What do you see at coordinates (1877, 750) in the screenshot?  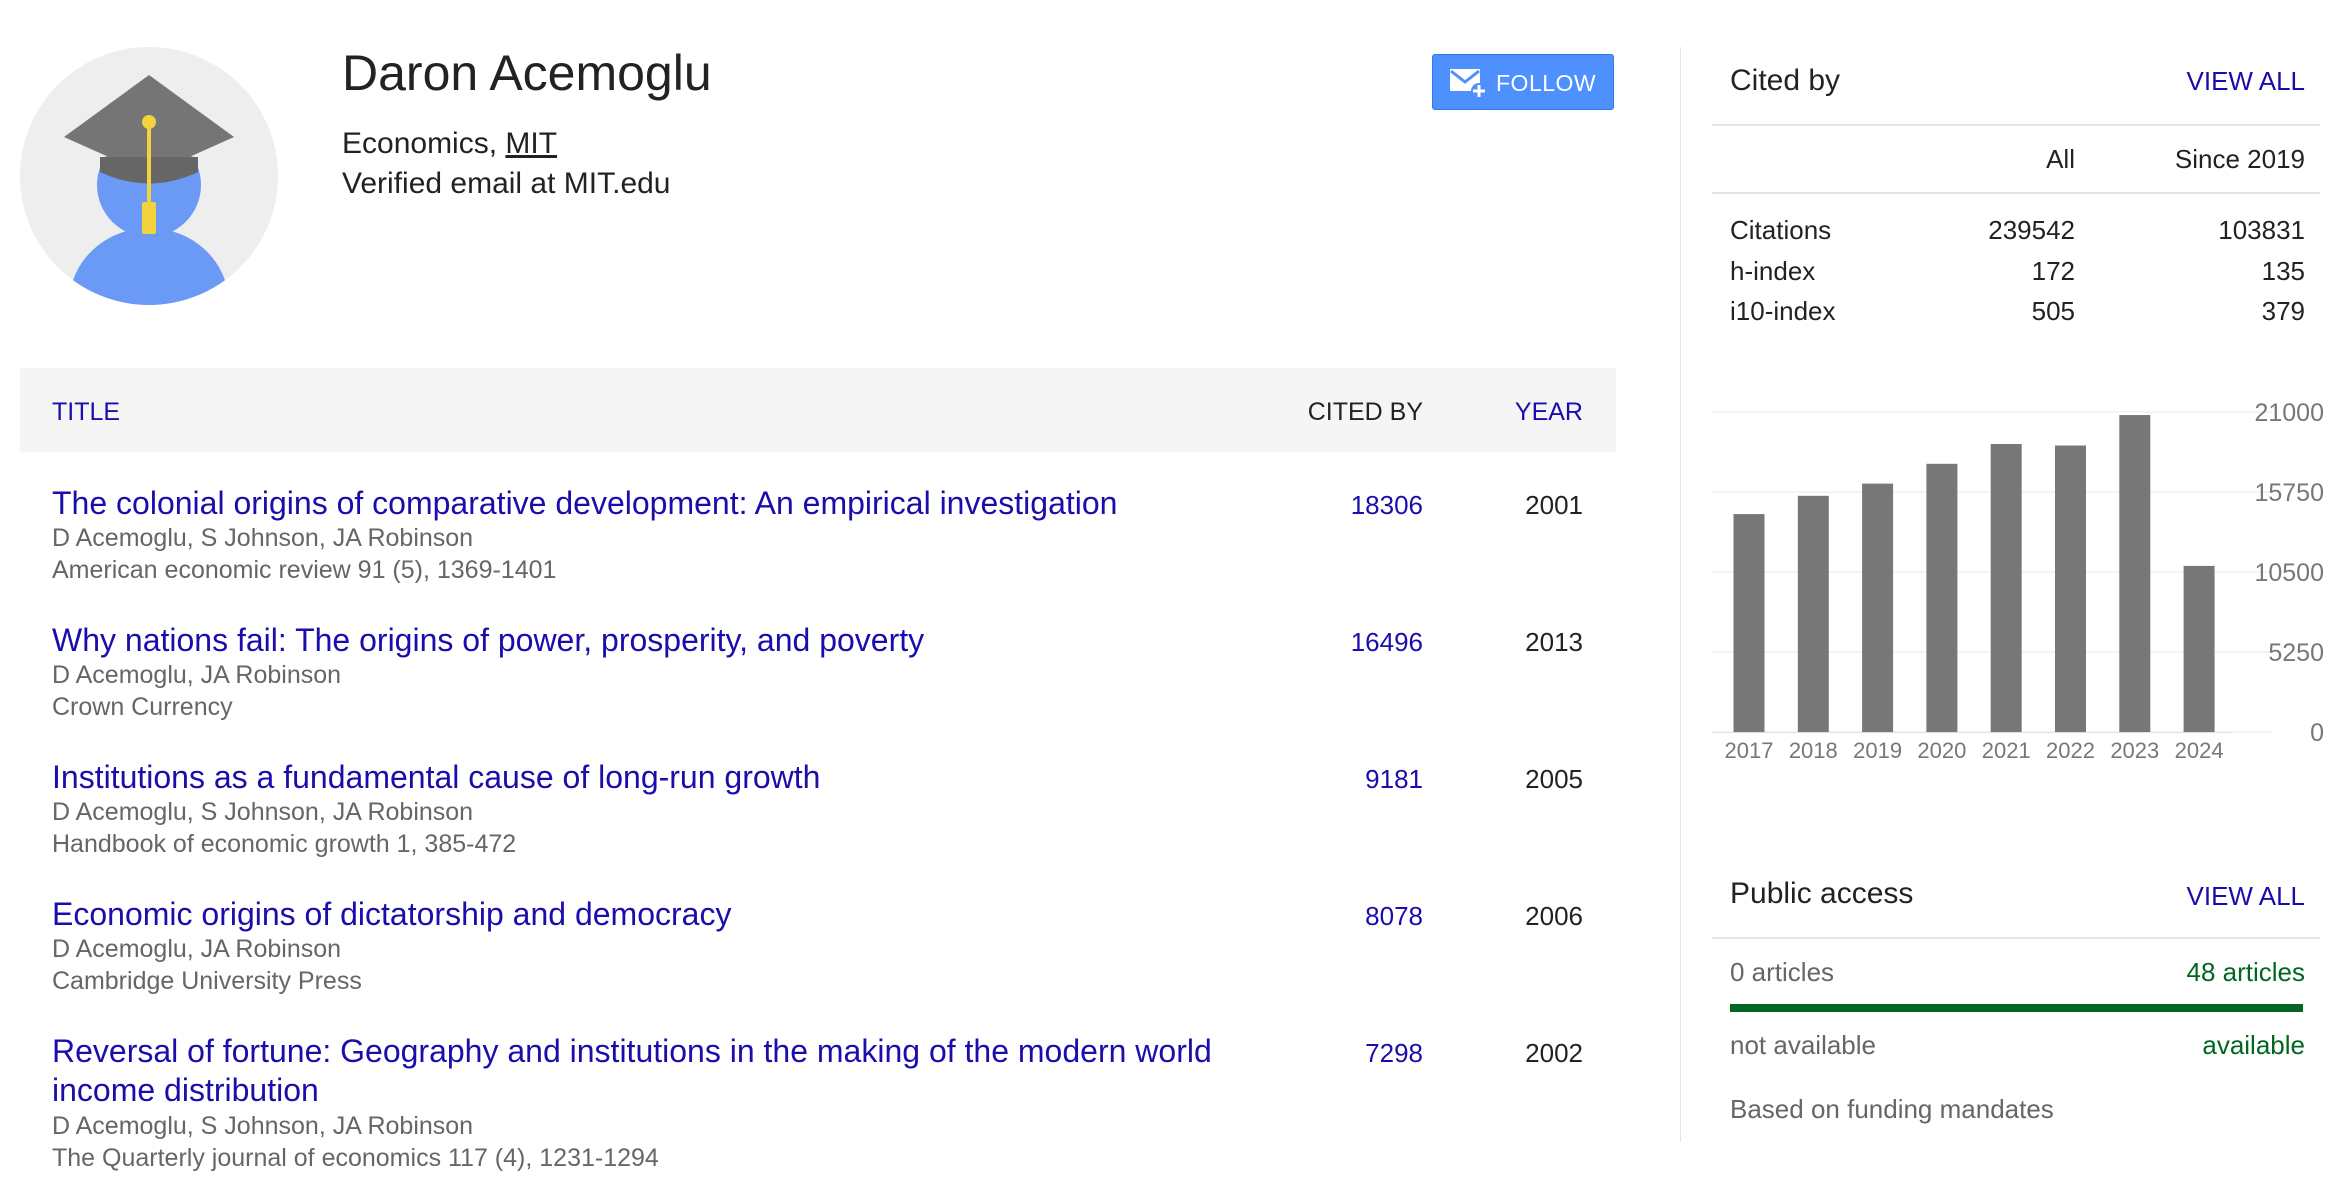 I see `x-tick-label: 2019` at bounding box center [1877, 750].